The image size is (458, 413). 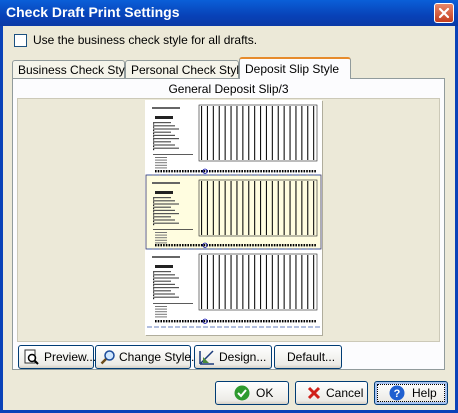 I want to click on close-button, so click(x=444, y=13).